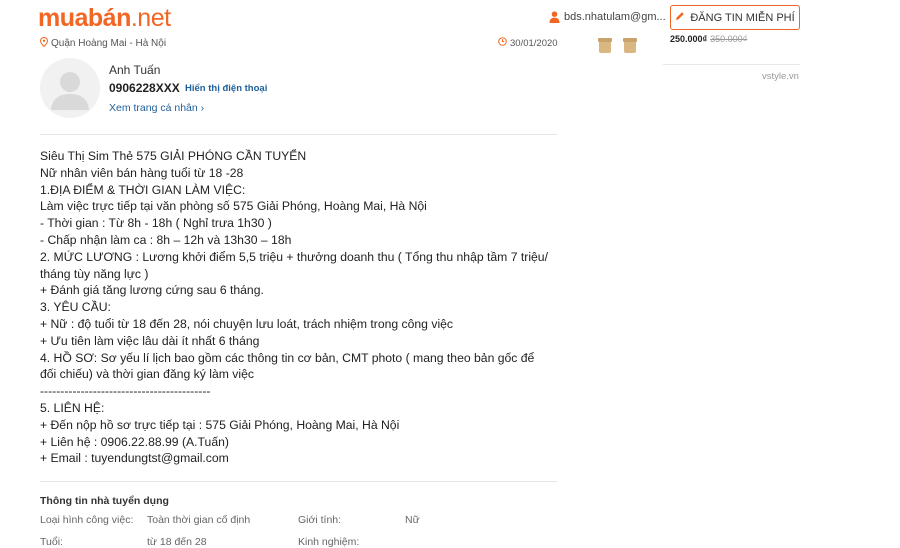 The height and width of the screenshot is (548, 900). Describe the element at coordinates (147, 374) in the screenshot. I see `description-line: đối chiếu) và thời gian đăng ký làm việc` at that location.